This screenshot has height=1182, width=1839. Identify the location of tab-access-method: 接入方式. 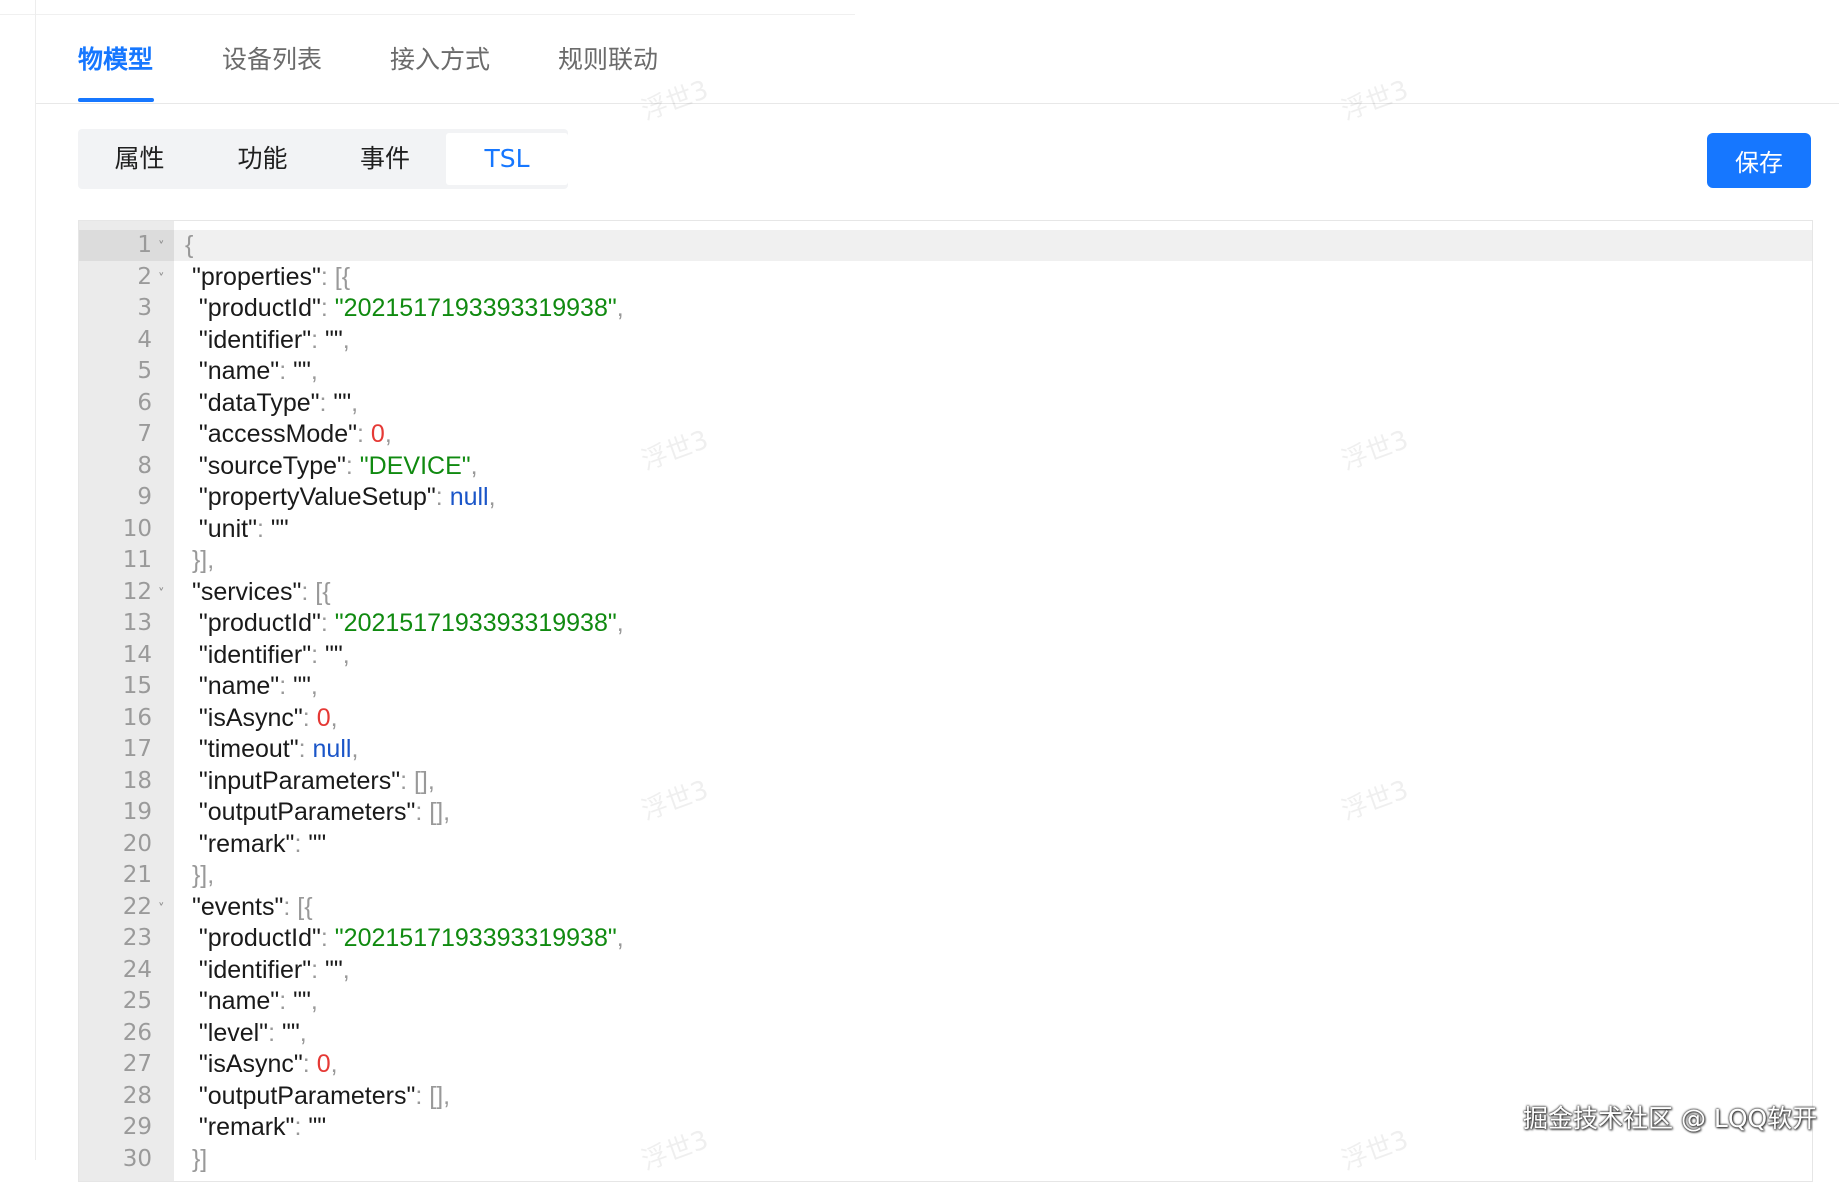
(440, 58).